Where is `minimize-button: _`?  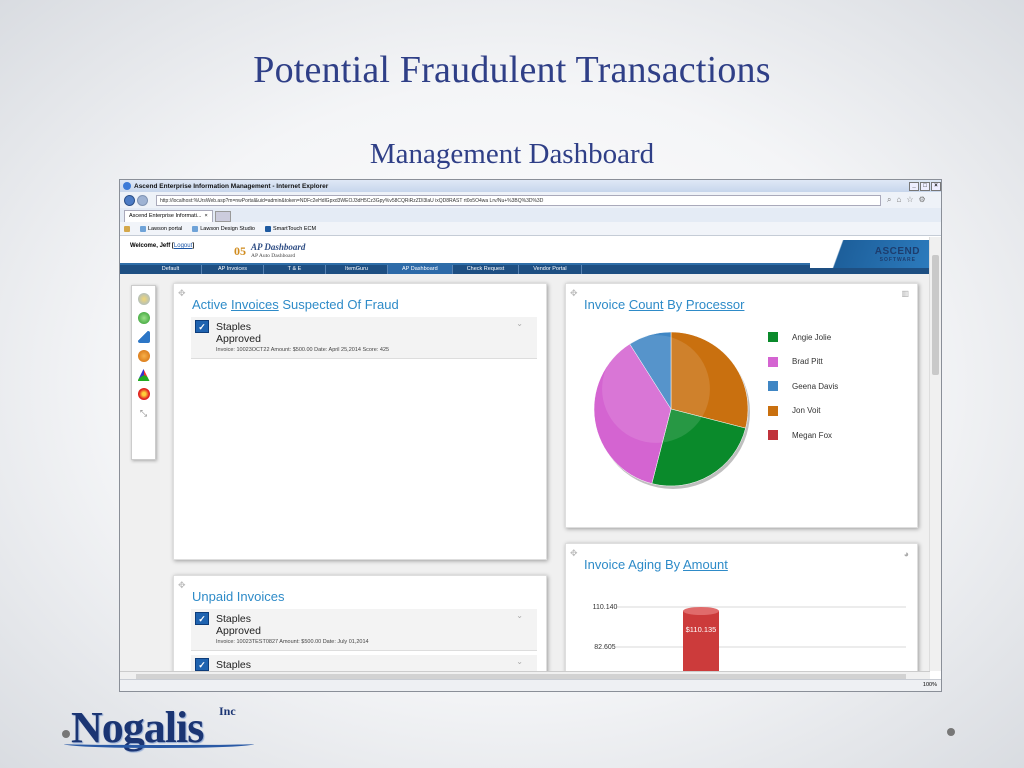 minimize-button: _ is located at coordinates (914, 186).